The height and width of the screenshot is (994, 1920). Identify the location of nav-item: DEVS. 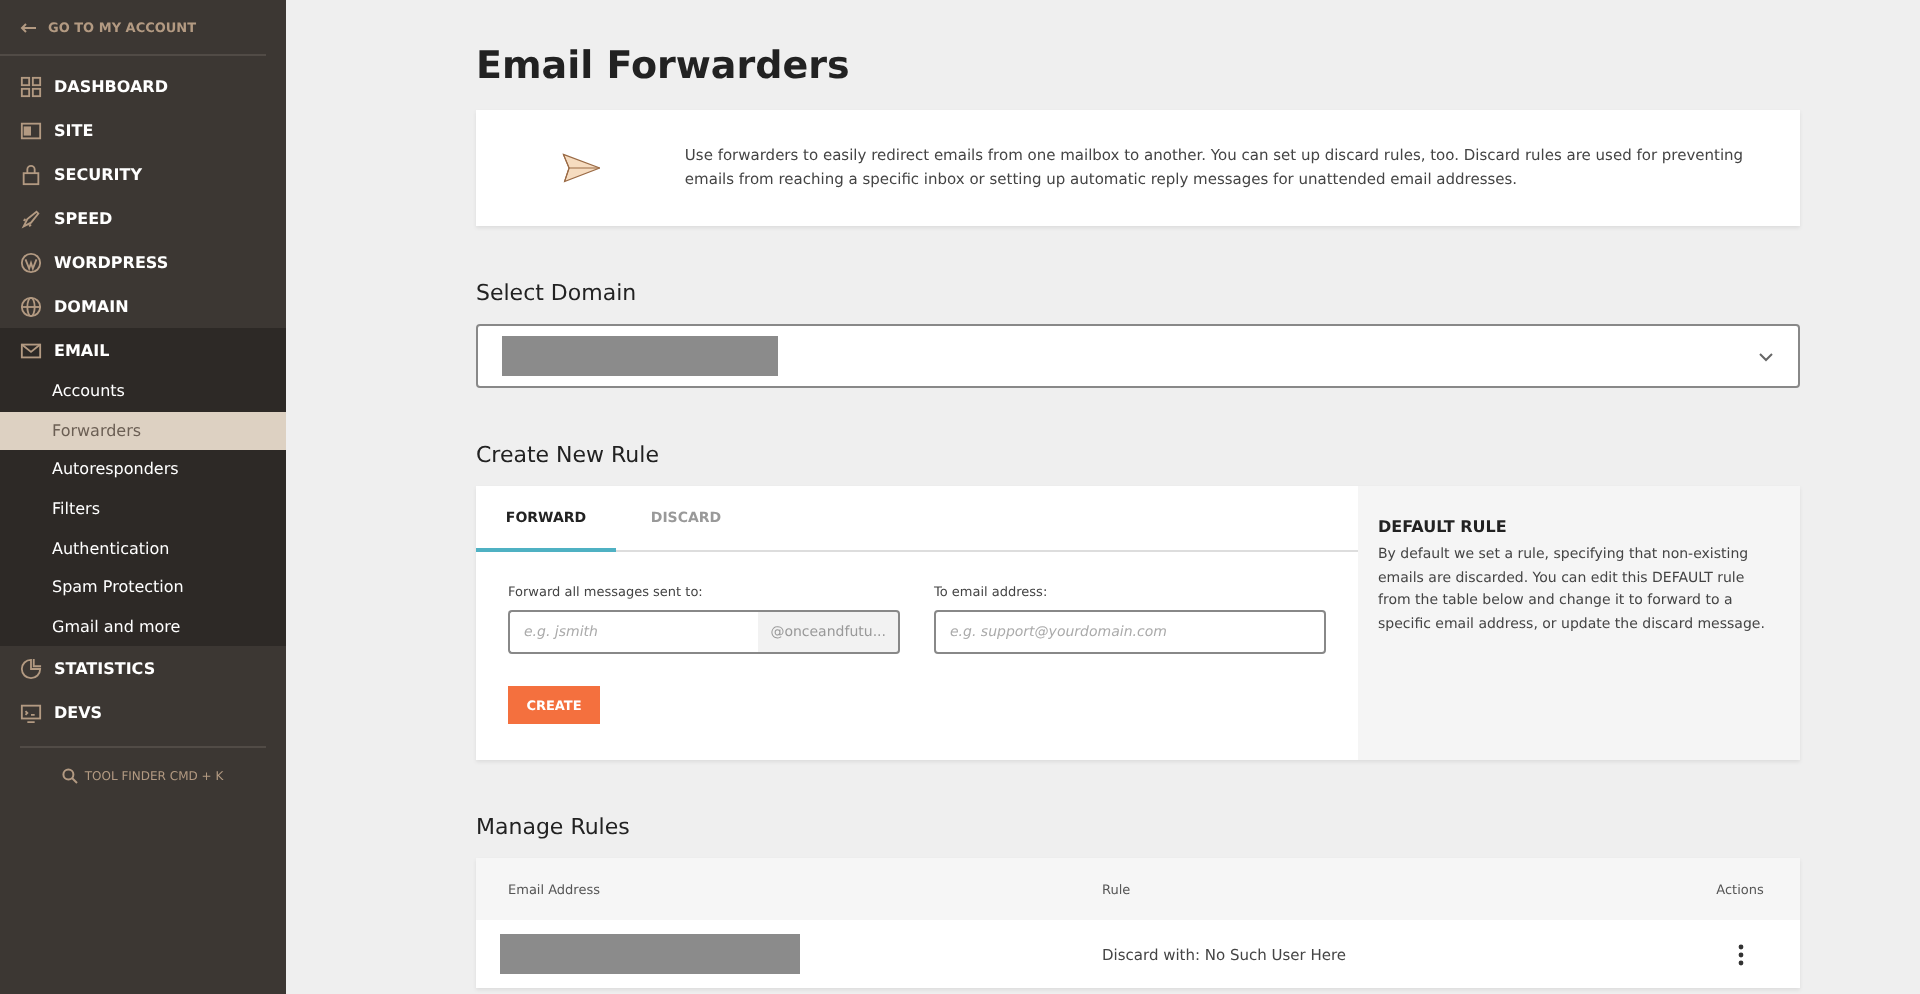
(143, 712).